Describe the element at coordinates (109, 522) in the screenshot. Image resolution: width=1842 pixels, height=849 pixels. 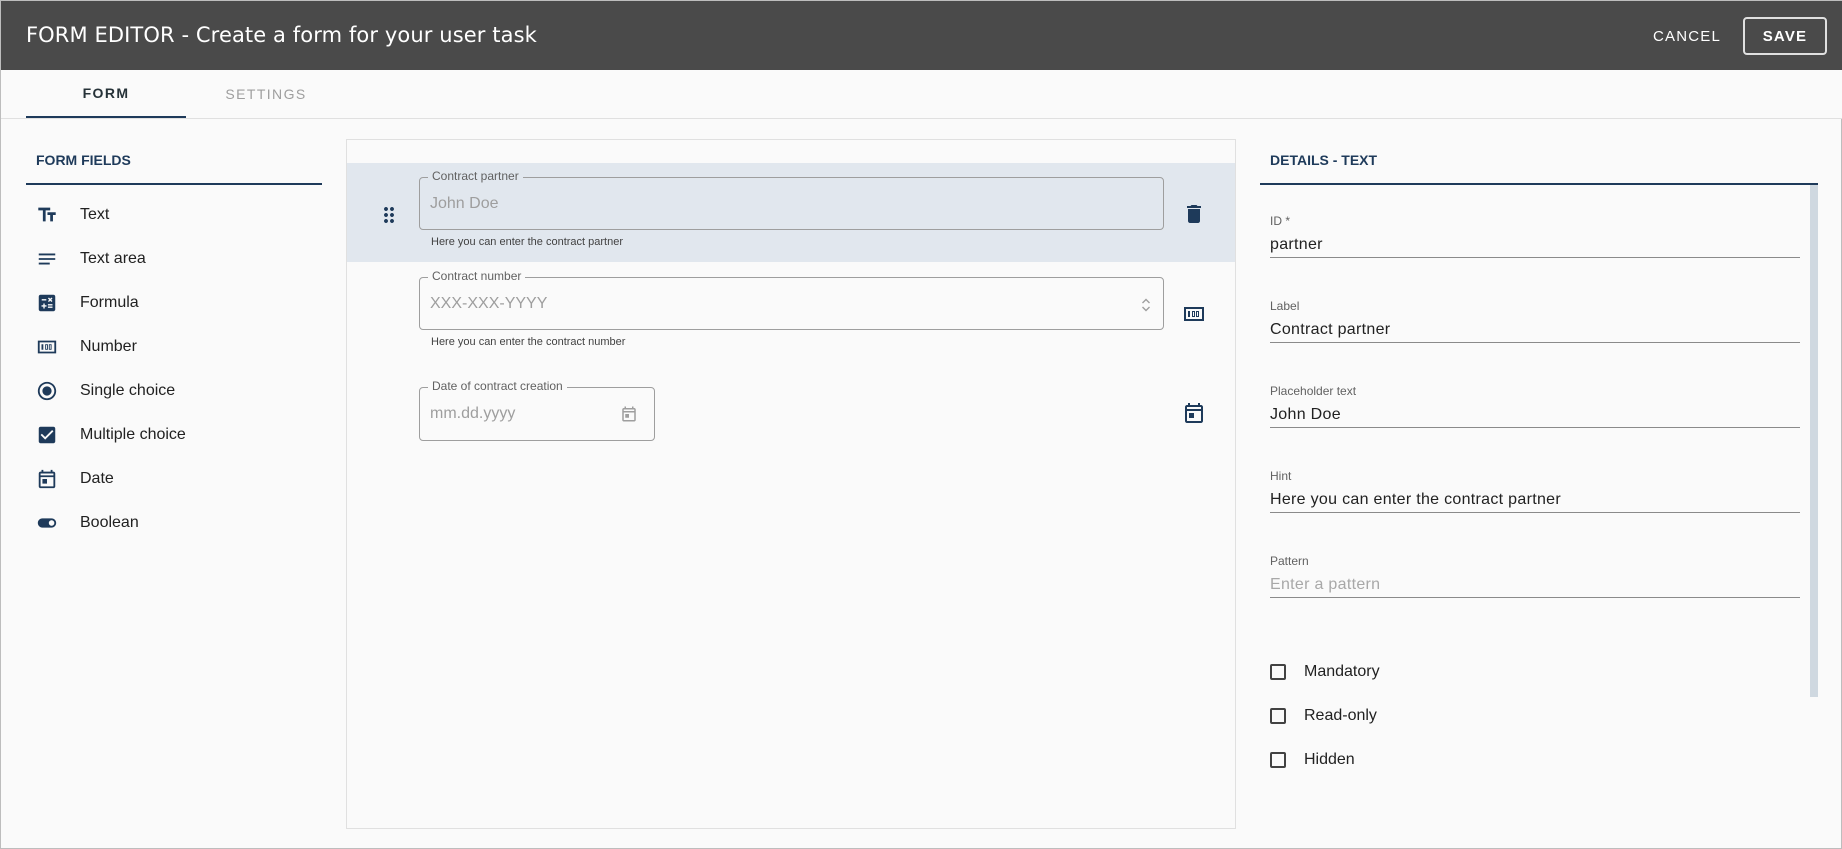
I see `field-type-label: Boolean` at that location.